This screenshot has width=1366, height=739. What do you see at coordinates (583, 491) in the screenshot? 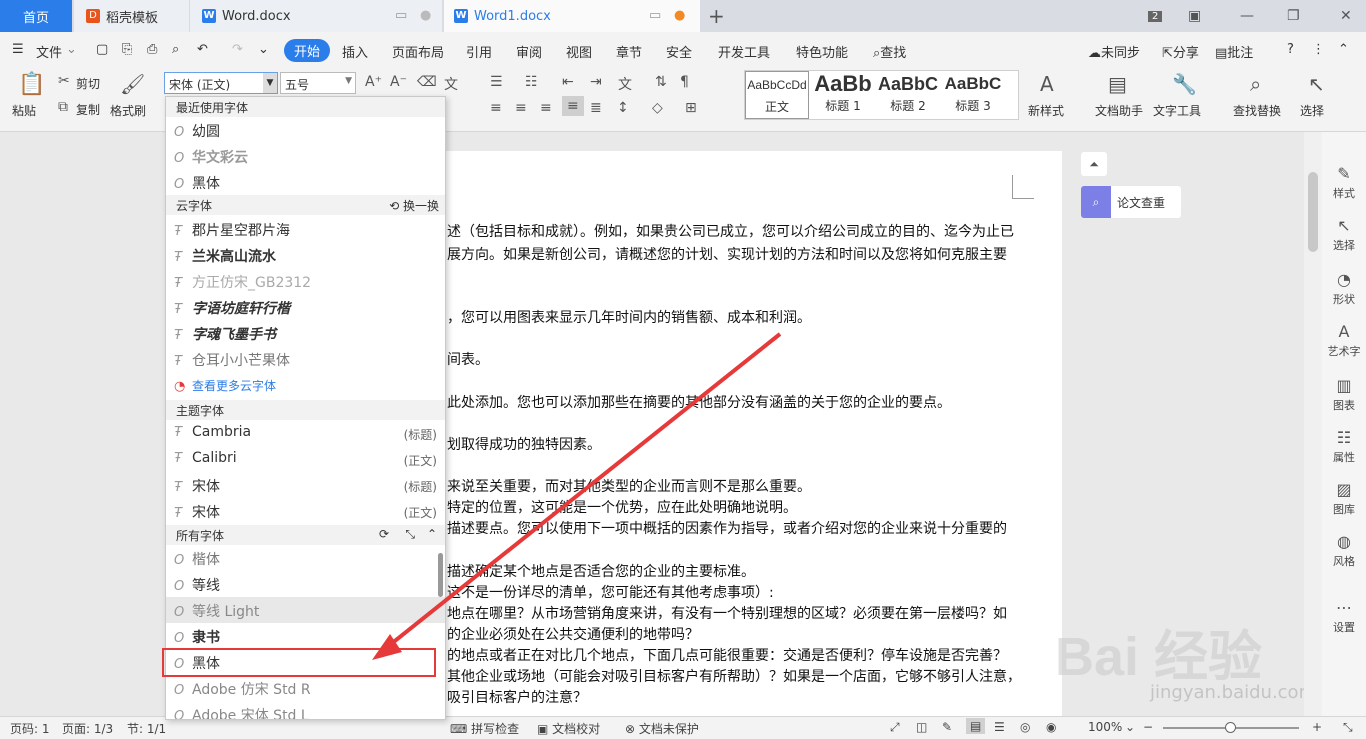
I see `arrow-shaft` at bounding box center [583, 491].